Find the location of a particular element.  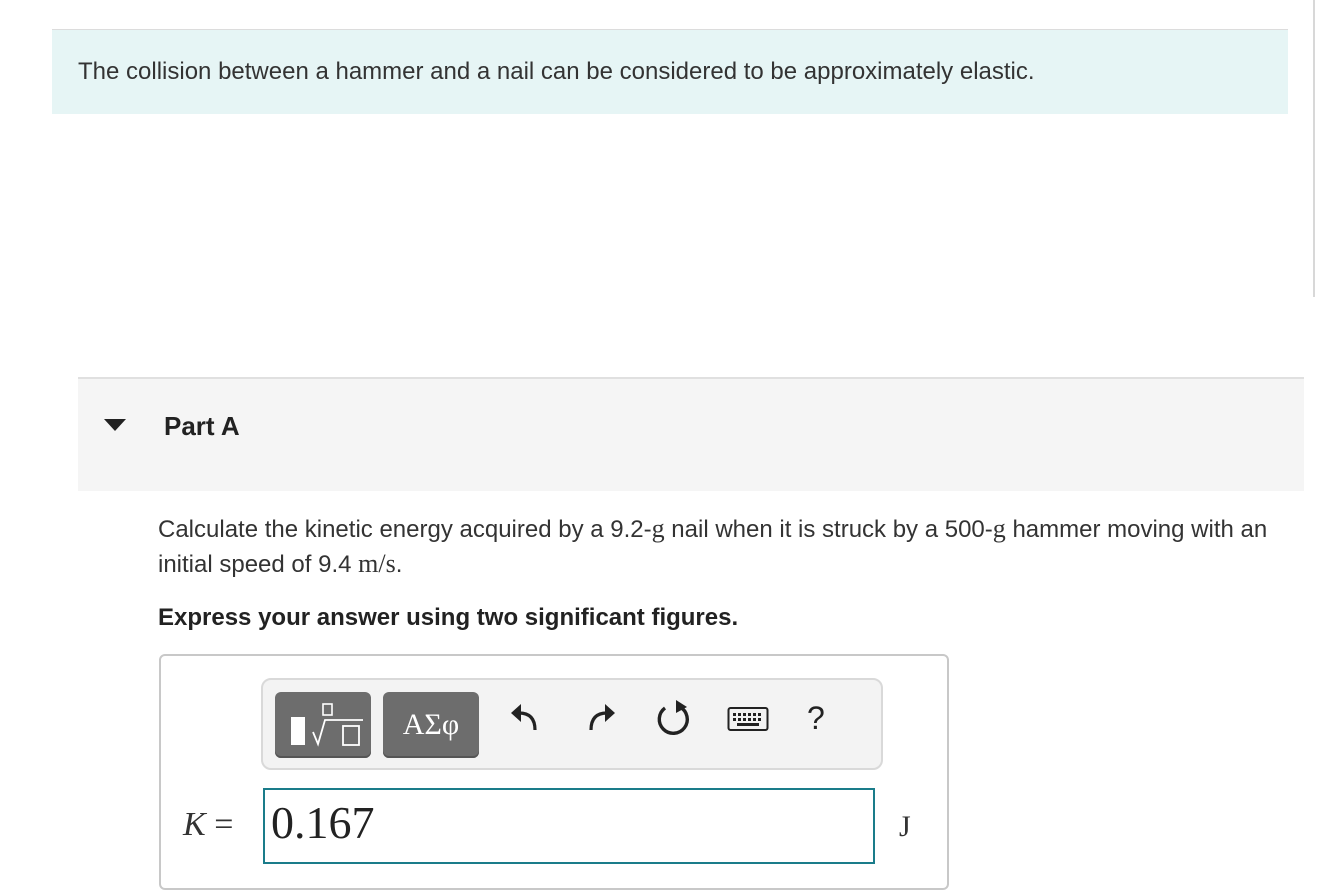

answer-unit: J is located at coordinates (905, 826).